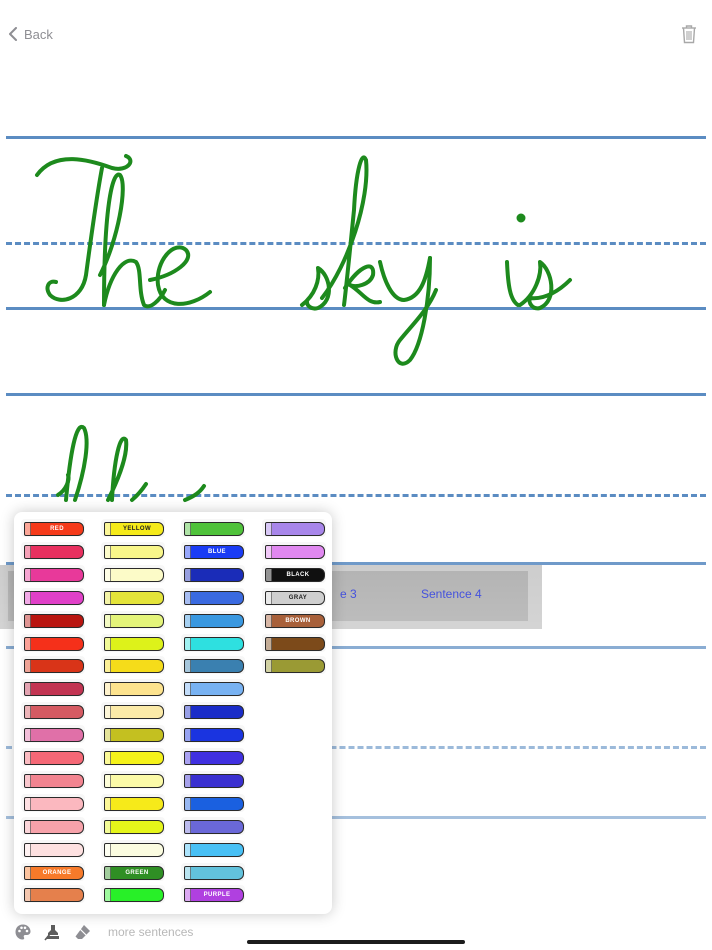 Image resolution: width=712 pixels, height=950 pixels. I want to click on crayon-swatch: PURPLE, so click(214, 895).